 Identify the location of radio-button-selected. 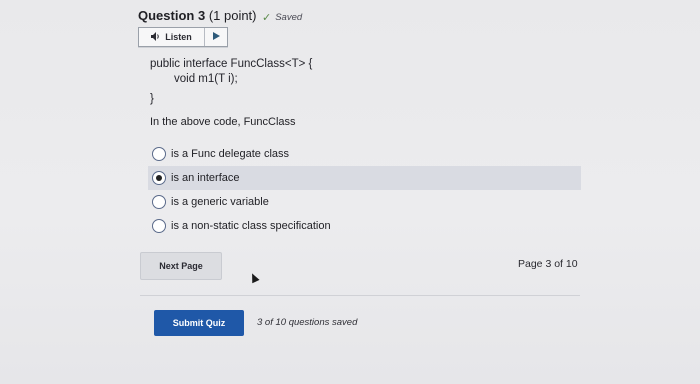
(159, 178).